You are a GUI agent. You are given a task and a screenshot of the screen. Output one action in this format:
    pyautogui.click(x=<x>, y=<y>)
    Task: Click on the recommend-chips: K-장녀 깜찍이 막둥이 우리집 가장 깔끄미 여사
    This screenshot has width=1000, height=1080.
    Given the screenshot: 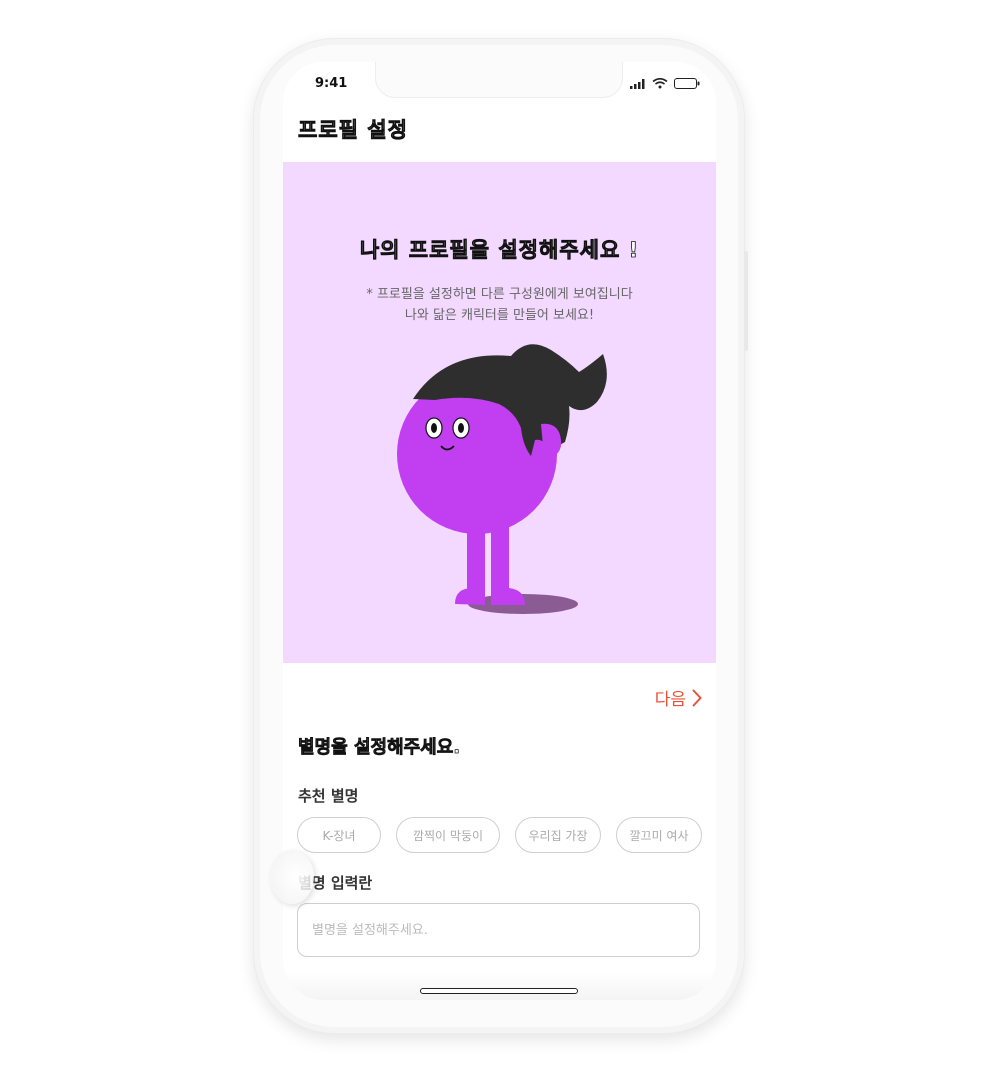 What is the action you would take?
    pyautogui.click(x=499, y=835)
    